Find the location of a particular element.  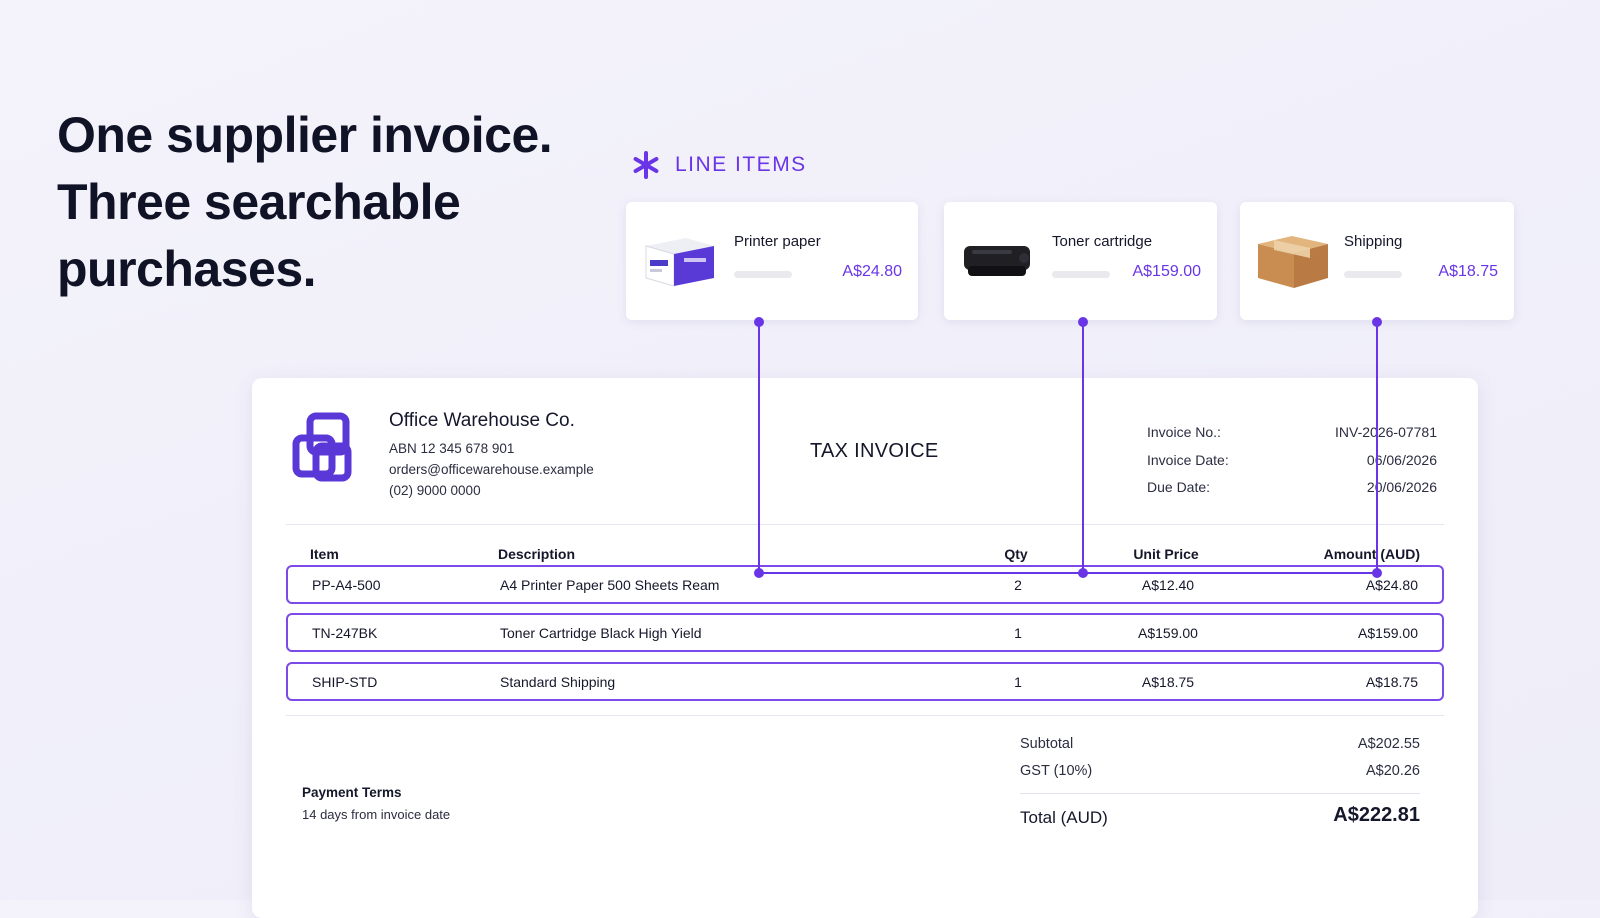

payment-terms-value: 14 days from invoice date is located at coordinates (376, 814).